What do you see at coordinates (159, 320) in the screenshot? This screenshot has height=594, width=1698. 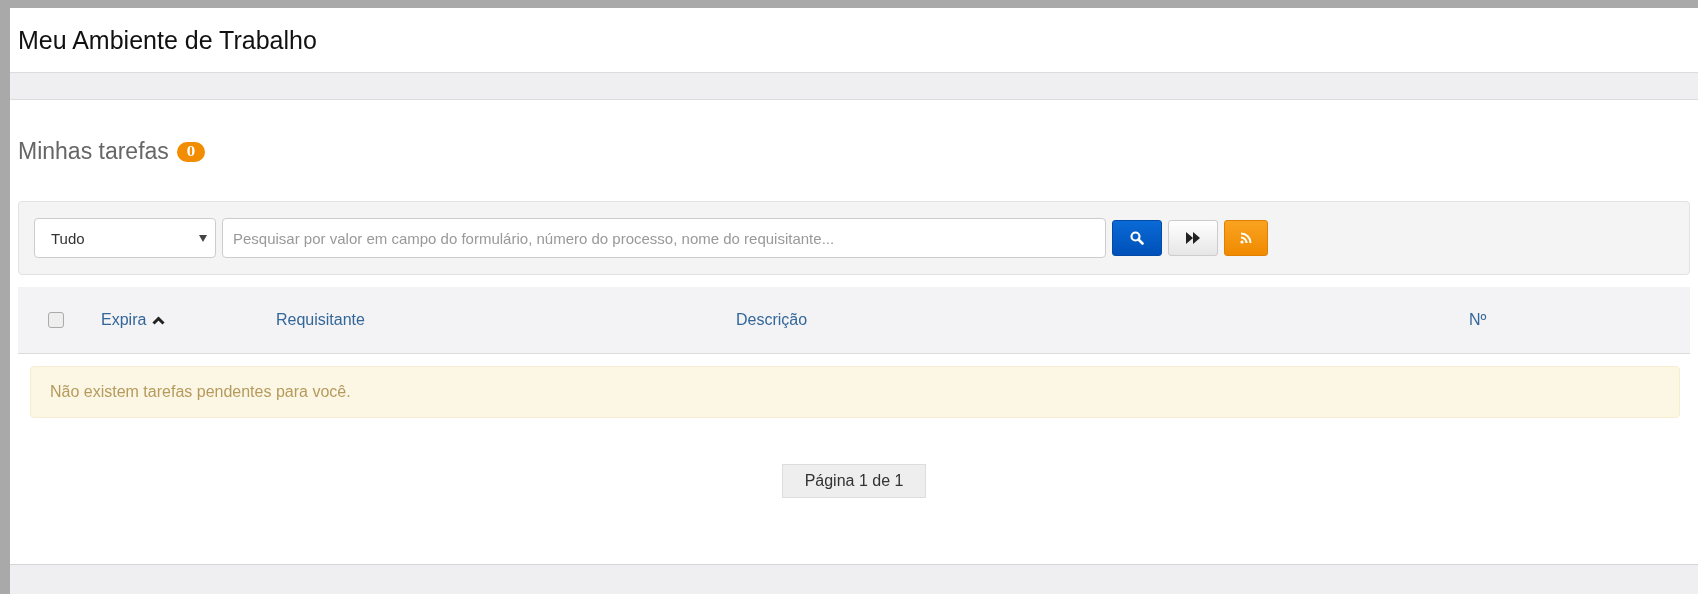 I see `sort-ascending-icon` at bounding box center [159, 320].